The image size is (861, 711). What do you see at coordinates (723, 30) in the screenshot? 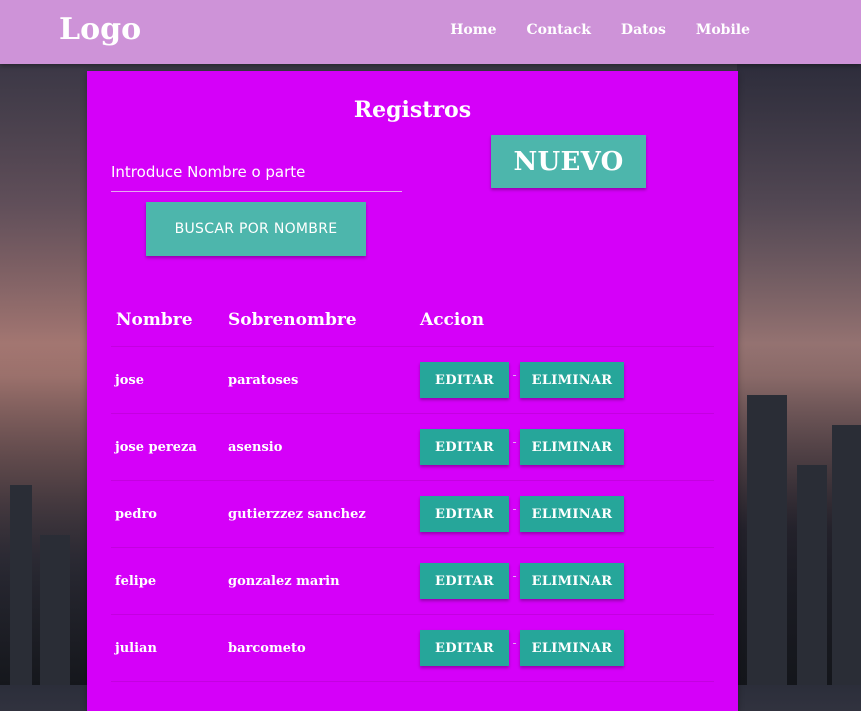
I see `nav-link-mobile: Mobile` at bounding box center [723, 30].